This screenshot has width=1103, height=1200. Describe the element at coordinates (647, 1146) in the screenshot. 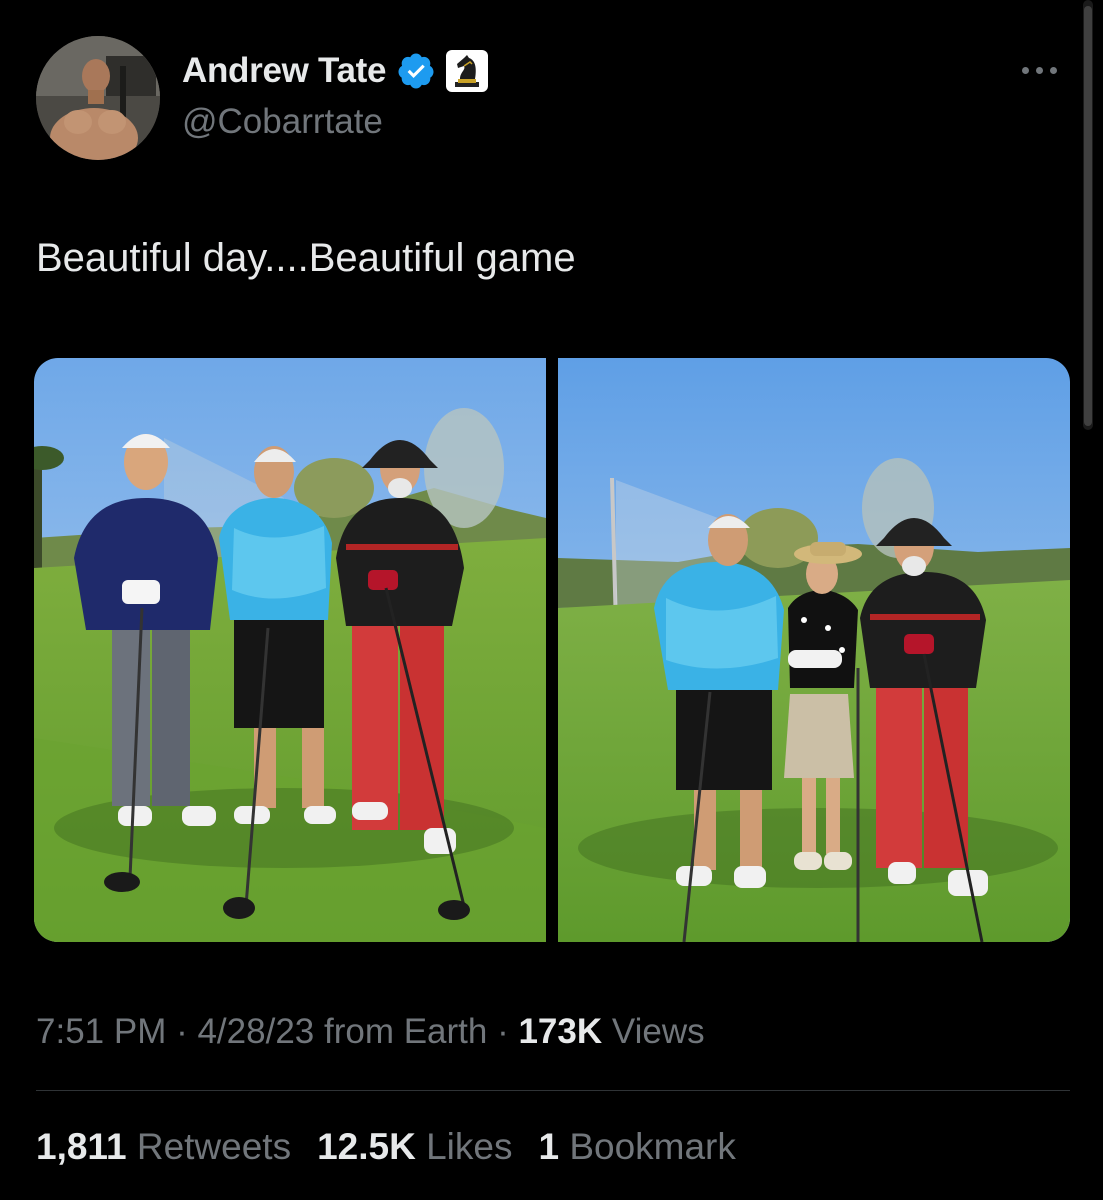

I see `bookmarks-label: Bookmark` at that location.